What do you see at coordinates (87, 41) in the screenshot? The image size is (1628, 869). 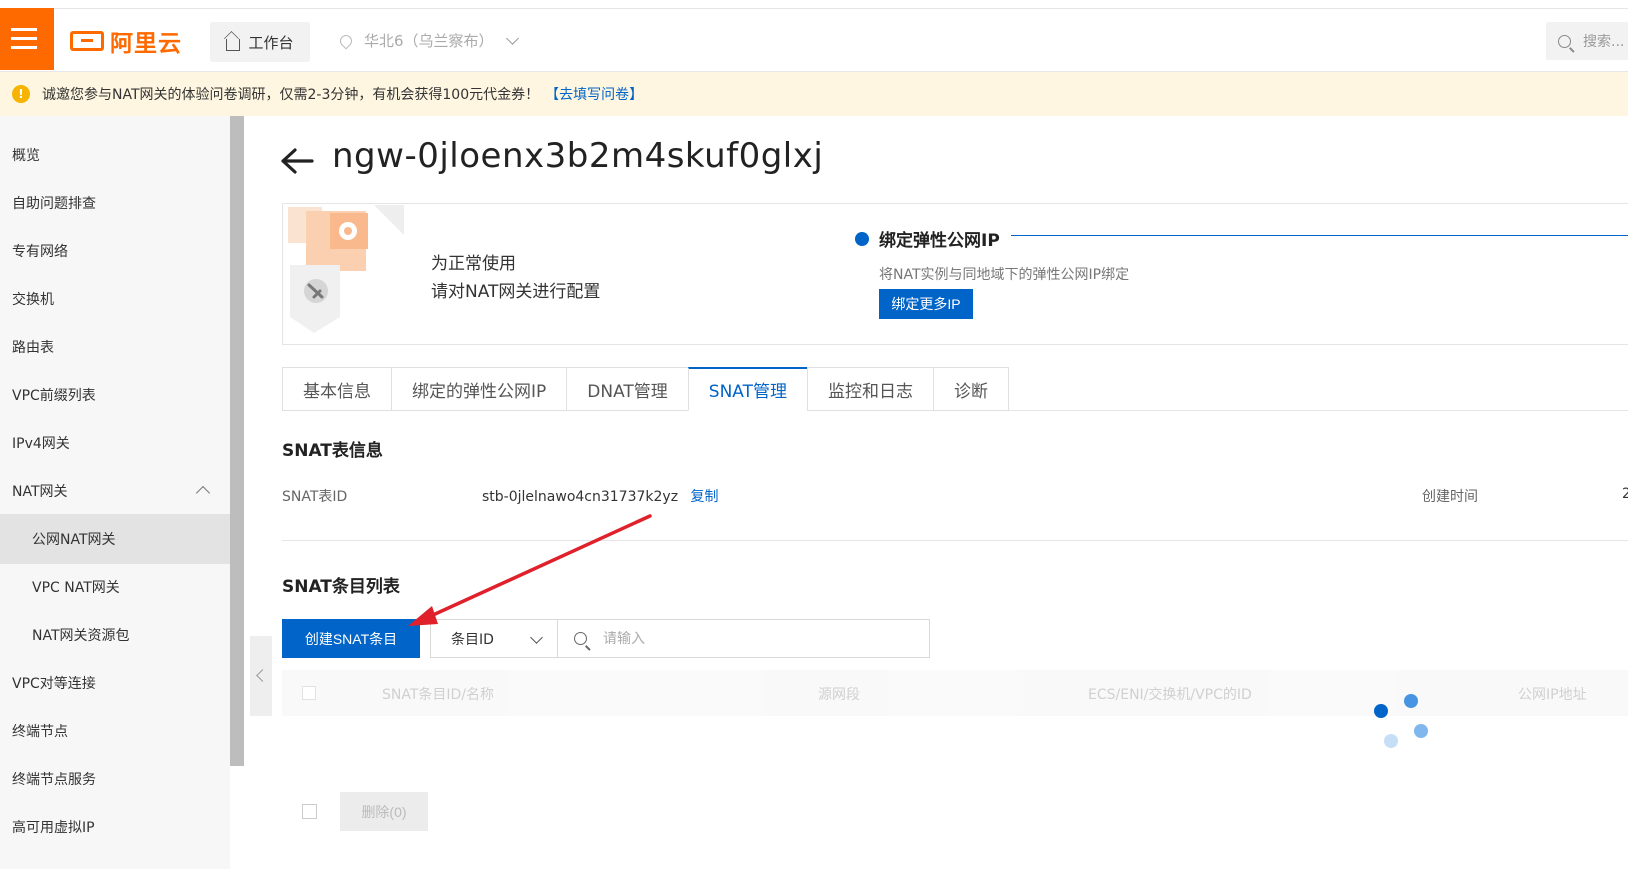 I see `aliyun-logo-icon` at bounding box center [87, 41].